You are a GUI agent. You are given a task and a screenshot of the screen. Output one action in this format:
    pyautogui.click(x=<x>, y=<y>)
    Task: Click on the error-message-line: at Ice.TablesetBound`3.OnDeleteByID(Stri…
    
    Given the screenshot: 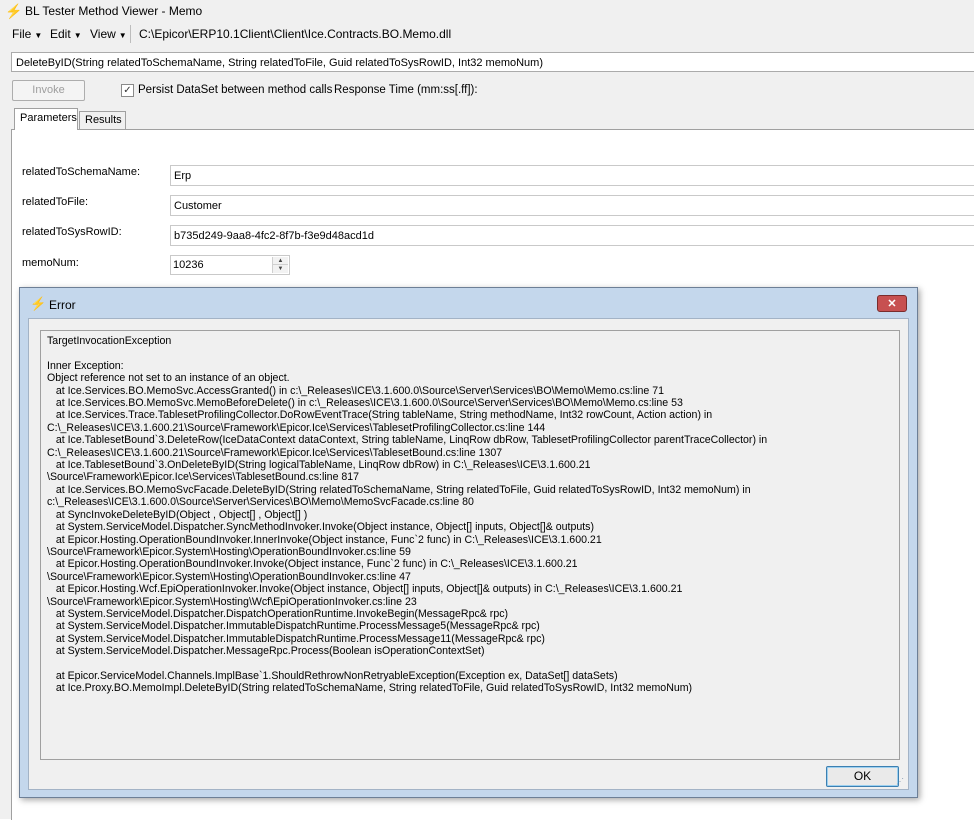 What is the action you would take?
    pyautogui.click(x=319, y=465)
    